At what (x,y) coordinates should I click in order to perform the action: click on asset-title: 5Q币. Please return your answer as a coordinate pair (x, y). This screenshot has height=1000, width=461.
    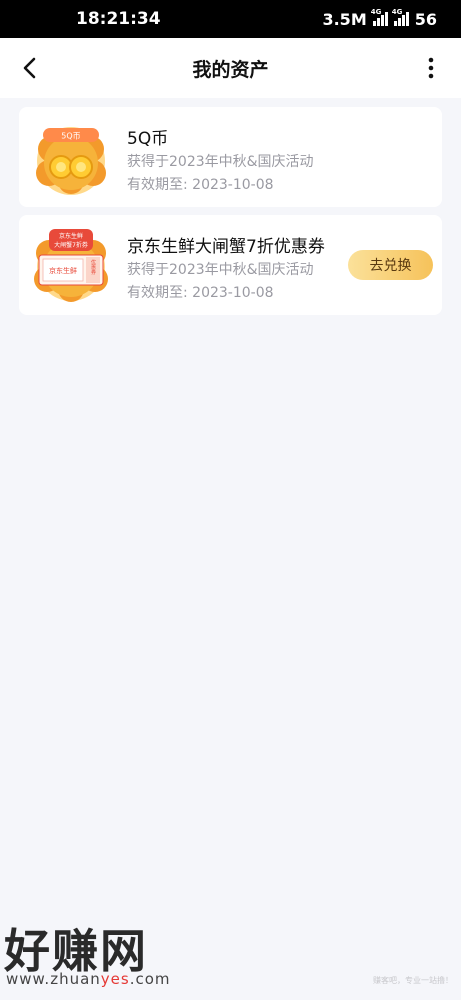
    Looking at the image, I should click on (148, 139).